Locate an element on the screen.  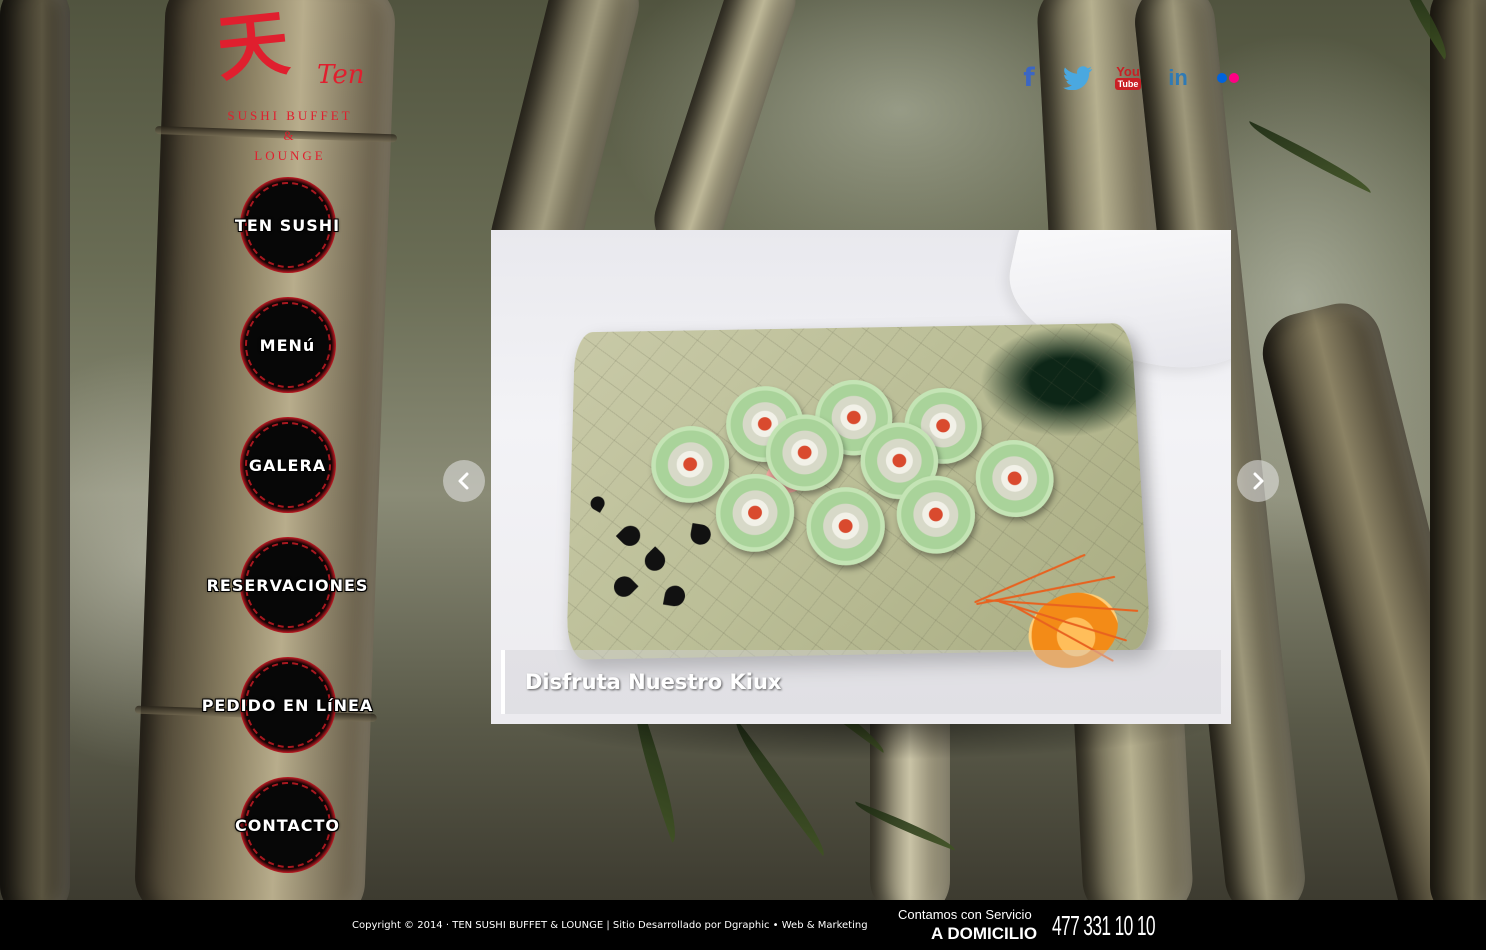
nav-item-pedido-en-linea: PEDIDO EN LíNEA is located at coordinates (287, 705).